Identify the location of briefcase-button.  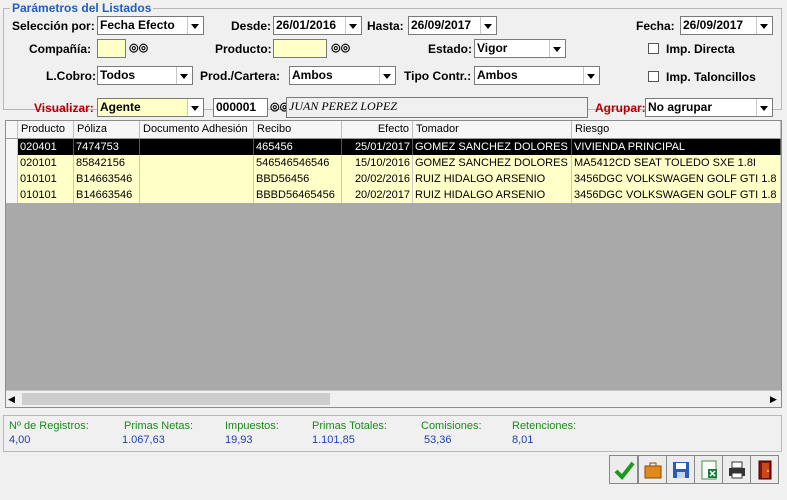
(652, 469).